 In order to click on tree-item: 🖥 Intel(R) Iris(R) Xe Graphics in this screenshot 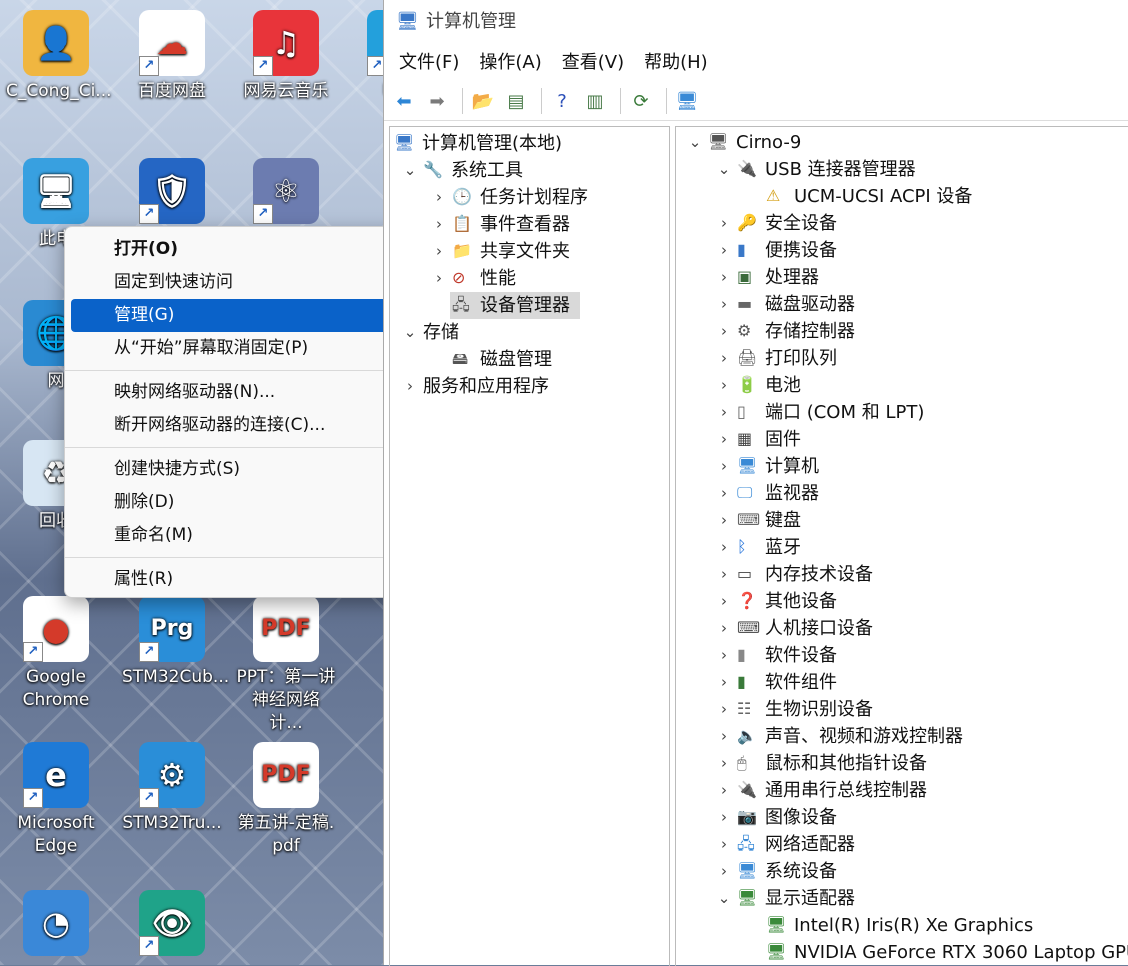, I will do `click(945, 925)`.